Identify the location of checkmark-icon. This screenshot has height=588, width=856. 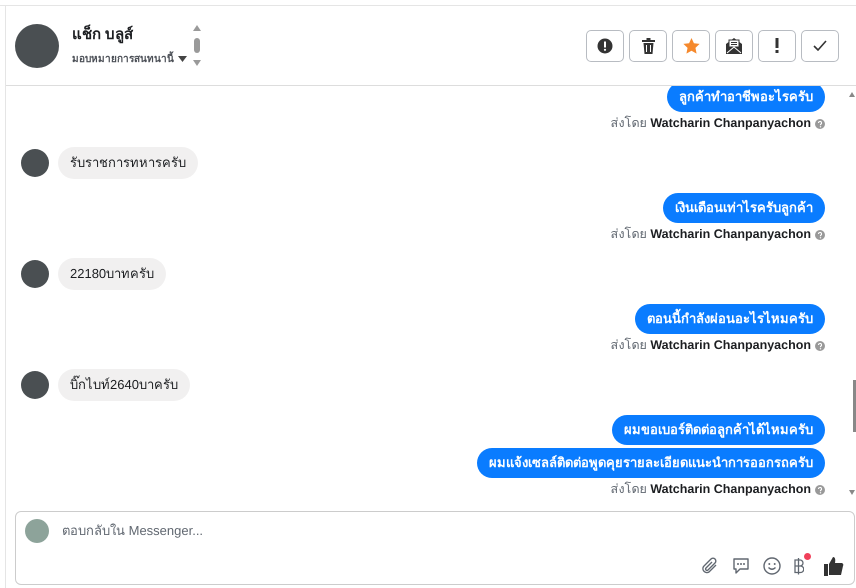
(820, 45).